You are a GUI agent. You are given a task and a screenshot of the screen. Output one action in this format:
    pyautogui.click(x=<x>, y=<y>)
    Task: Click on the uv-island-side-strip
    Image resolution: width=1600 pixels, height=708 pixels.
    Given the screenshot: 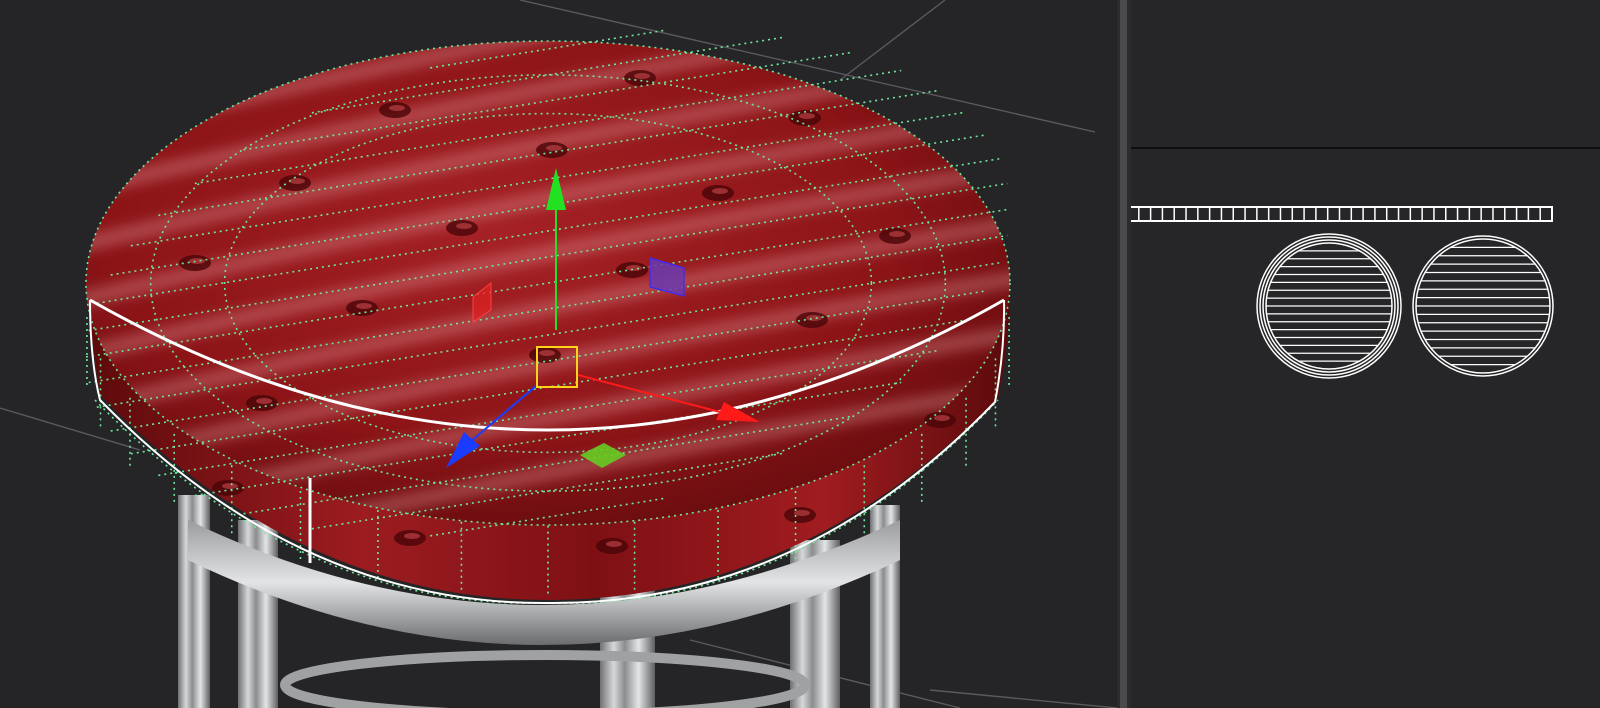 What is the action you would take?
    pyautogui.click(x=1342, y=214)
    